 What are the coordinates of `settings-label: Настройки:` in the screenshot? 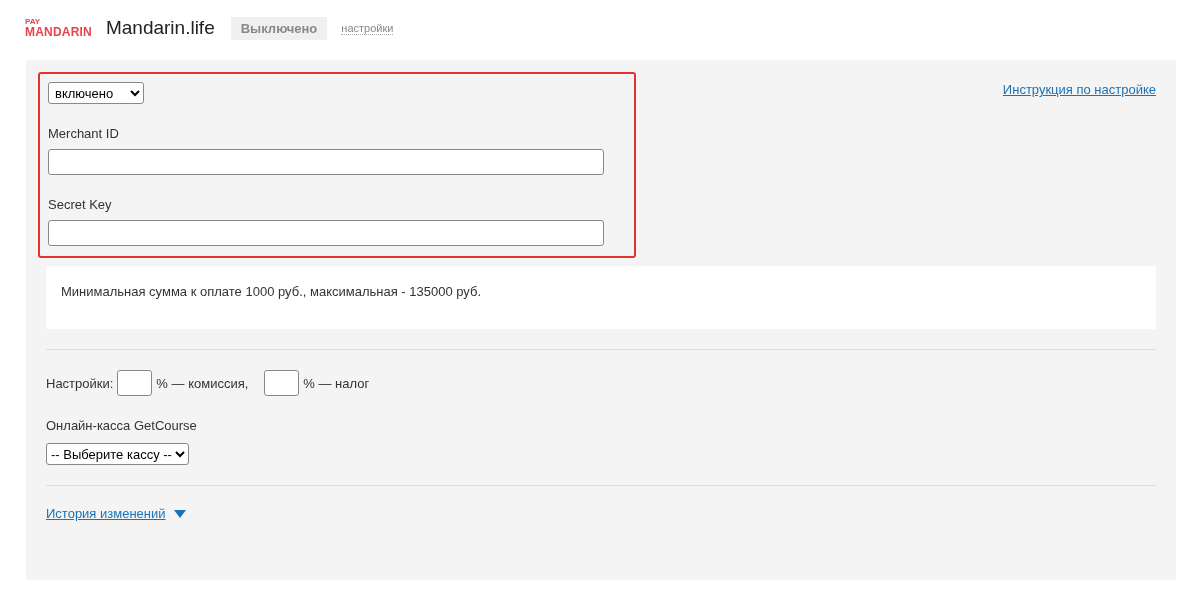 It's located at (80, 383).